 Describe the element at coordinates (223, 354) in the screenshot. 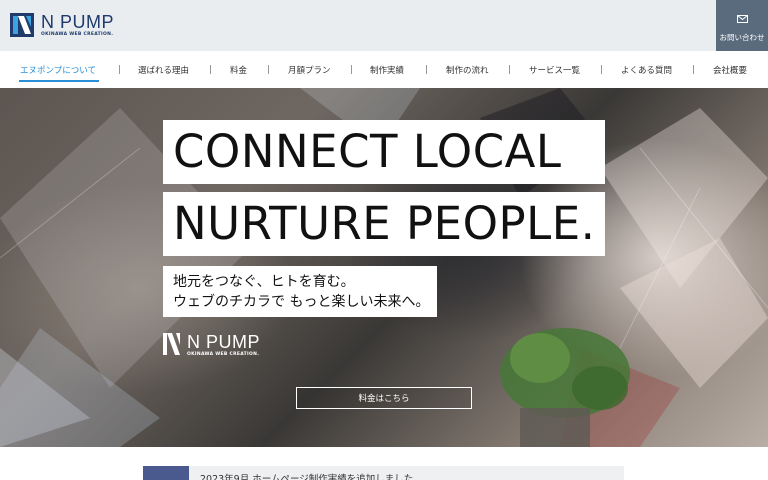

I see `hero-logo-tagline: OKINAWA WEB CREATION.` at that location.